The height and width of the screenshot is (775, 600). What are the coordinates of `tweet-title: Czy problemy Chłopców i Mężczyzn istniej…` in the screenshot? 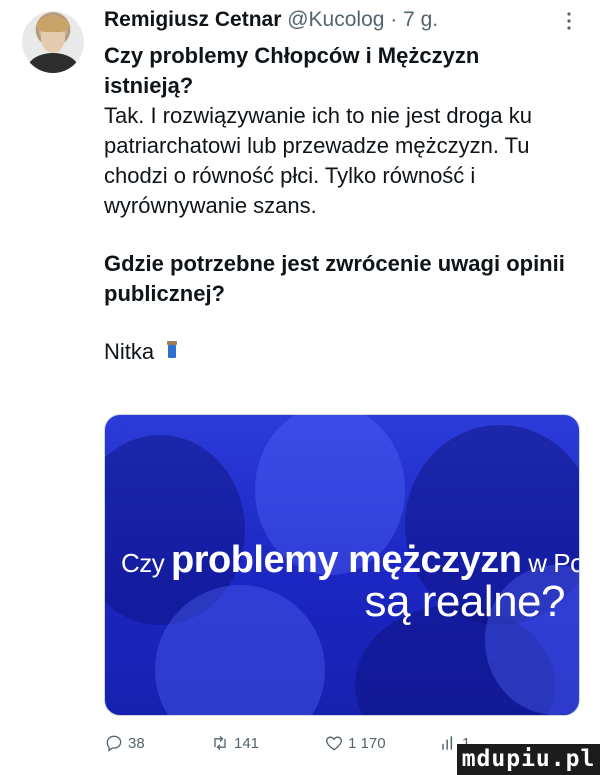 It's located at (292, 70).